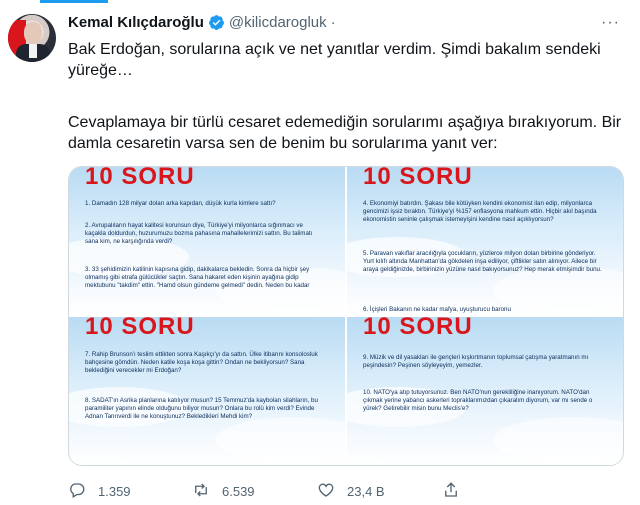 Image resolution: width=640 pixels, height=505 pixels. Describe the element at coordinates (33, 33) in the screenshot. I see `avatar-face` at that location.